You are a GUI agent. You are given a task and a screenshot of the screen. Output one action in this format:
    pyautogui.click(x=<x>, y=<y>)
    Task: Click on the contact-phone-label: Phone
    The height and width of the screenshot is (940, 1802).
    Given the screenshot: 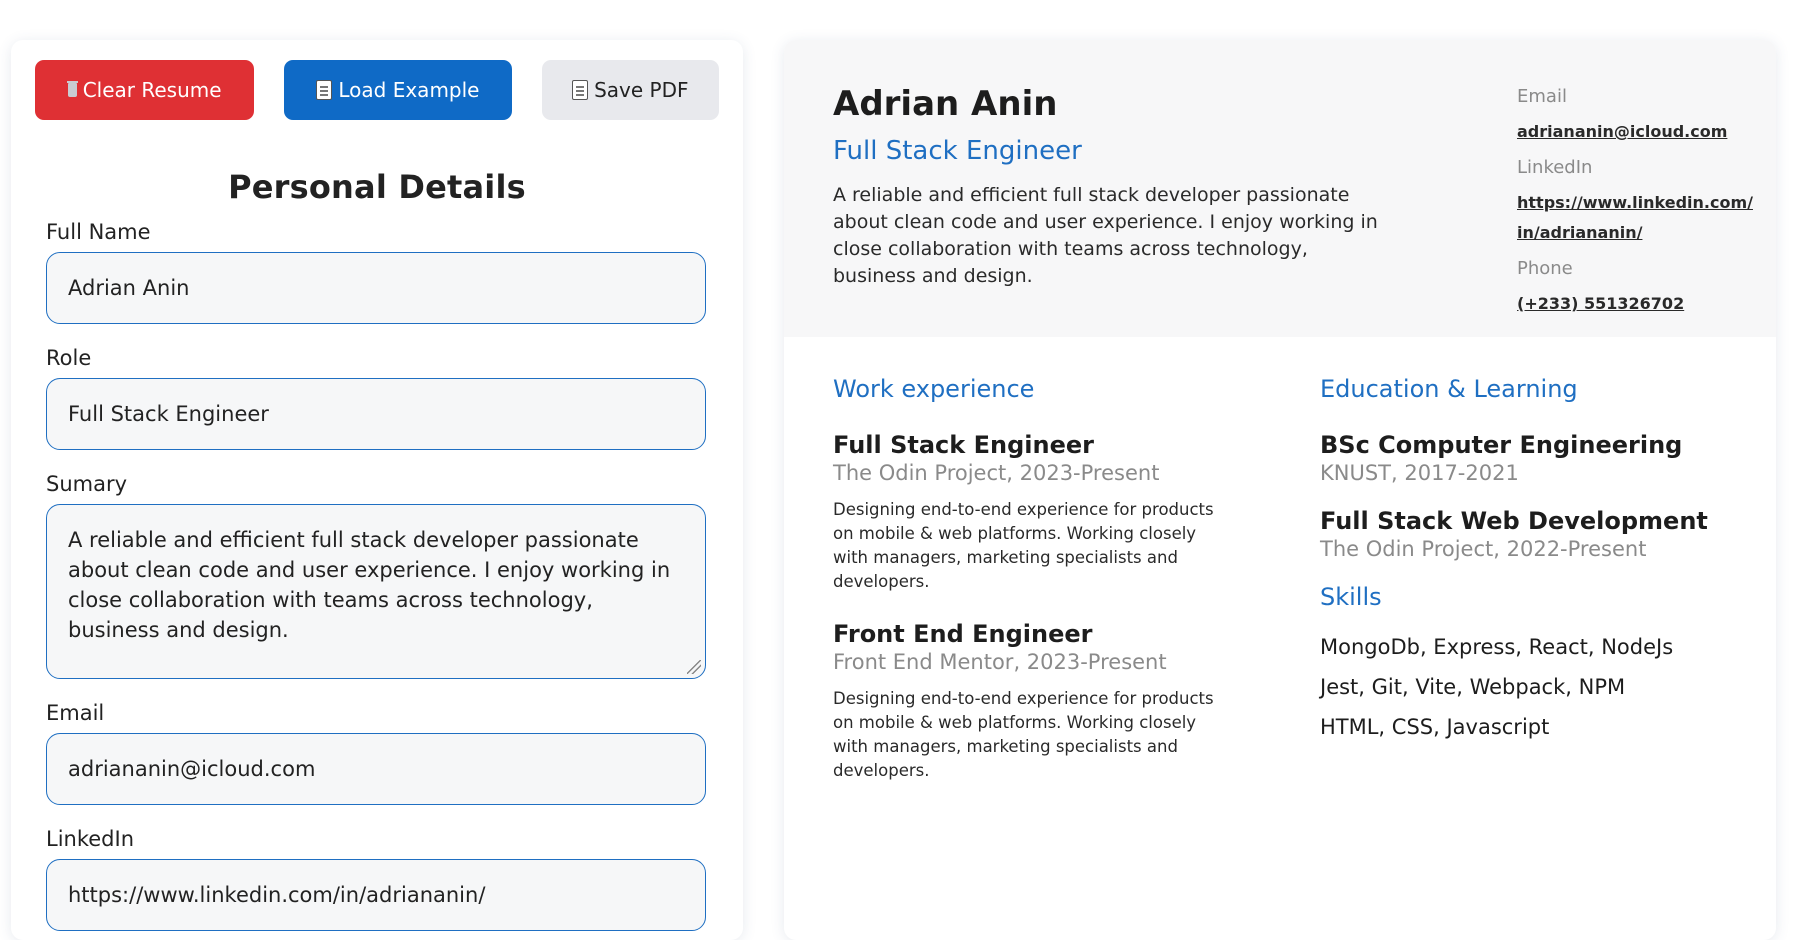 What is the action you would take?
    pyautogui.click(x=1545, y=268)
    